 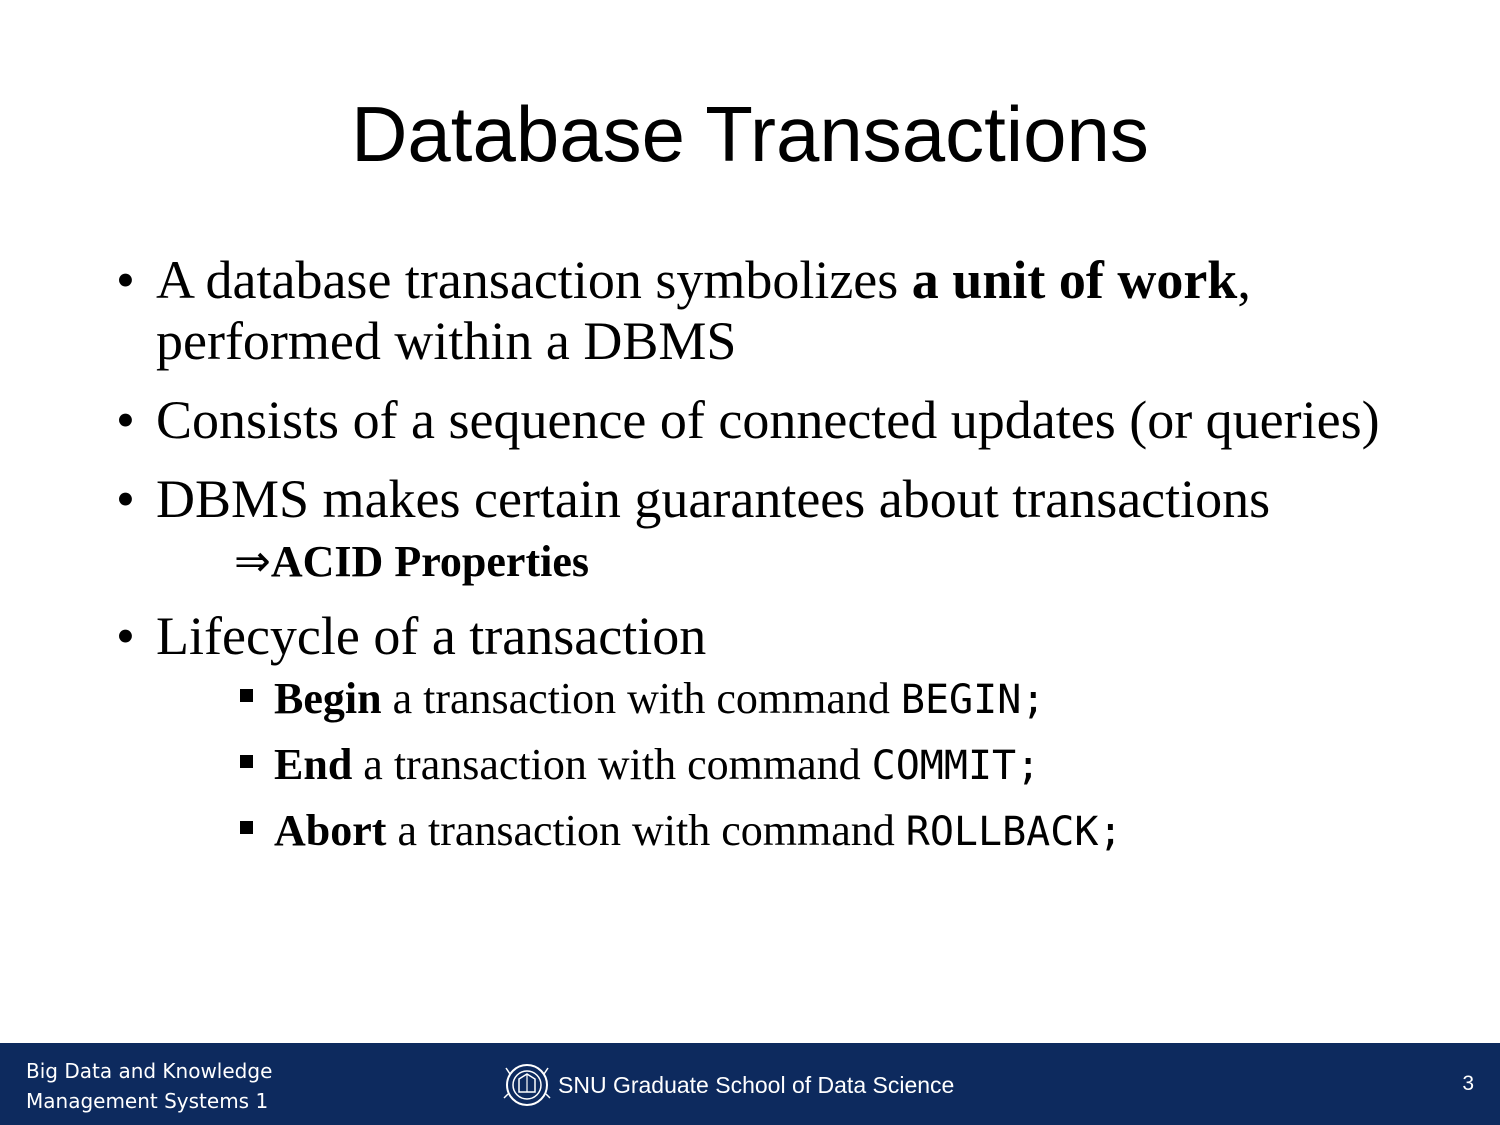 What do you see at coordinates (328, 698) in the screenshot?
I see `lifecycle-keyword: Begin` at bounding box center [328, 698].